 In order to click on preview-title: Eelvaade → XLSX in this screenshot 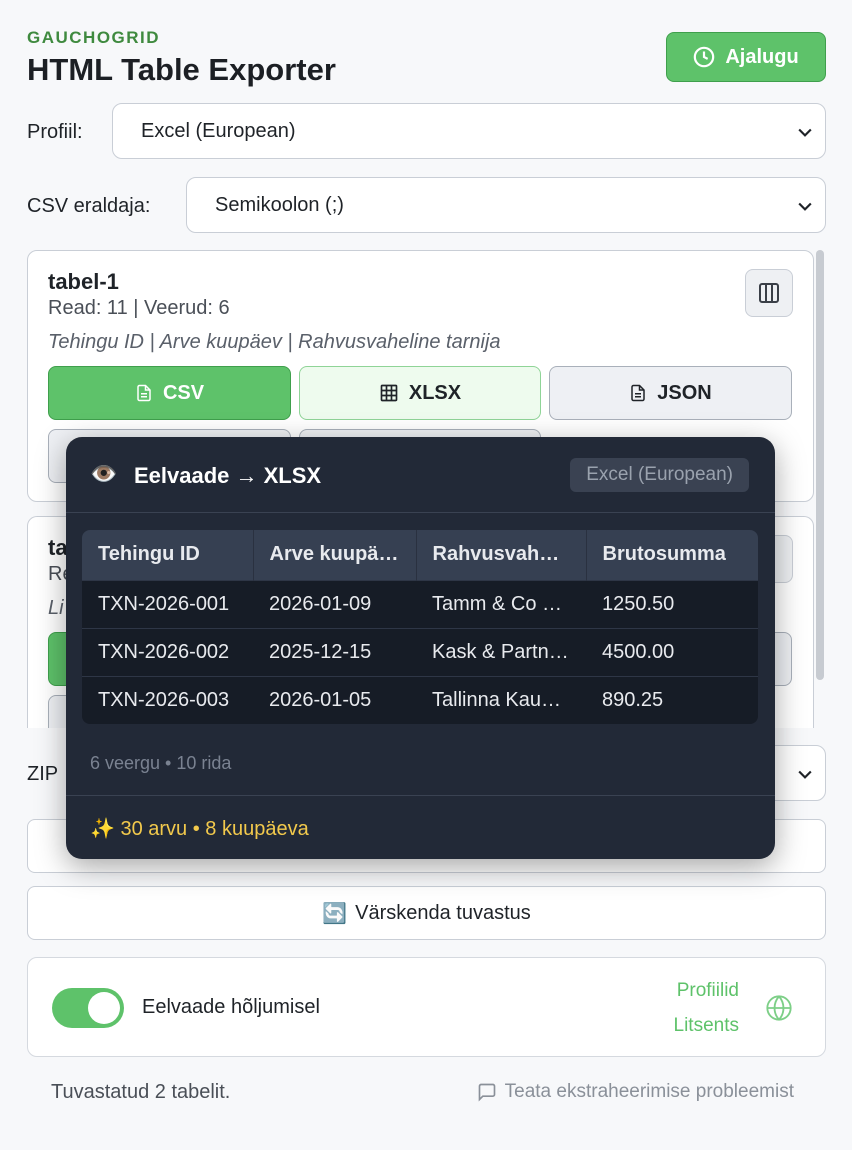, I will do `click(228, 475)`.